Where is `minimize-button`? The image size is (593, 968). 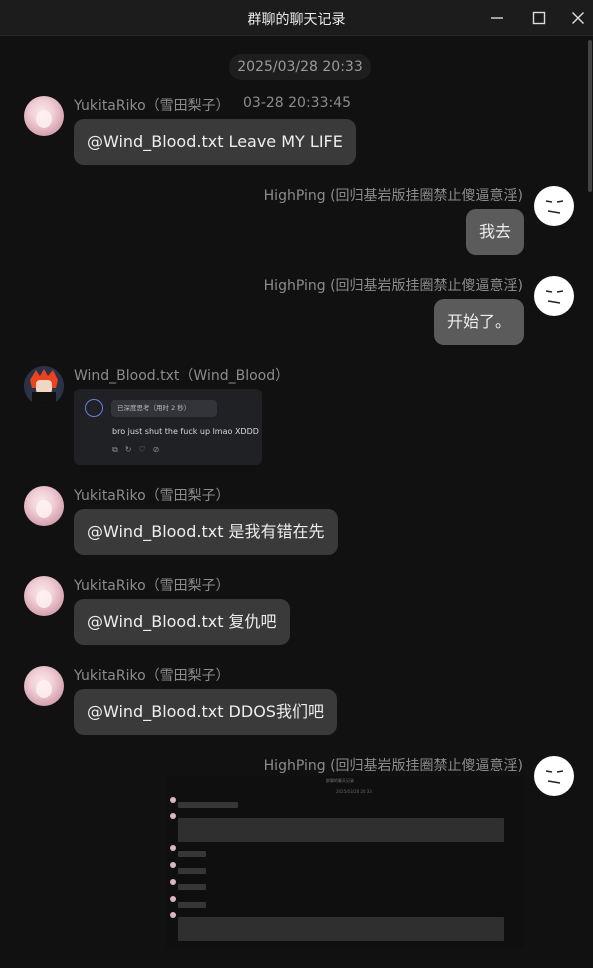
minimize-button is located at coordinates (497, 17).